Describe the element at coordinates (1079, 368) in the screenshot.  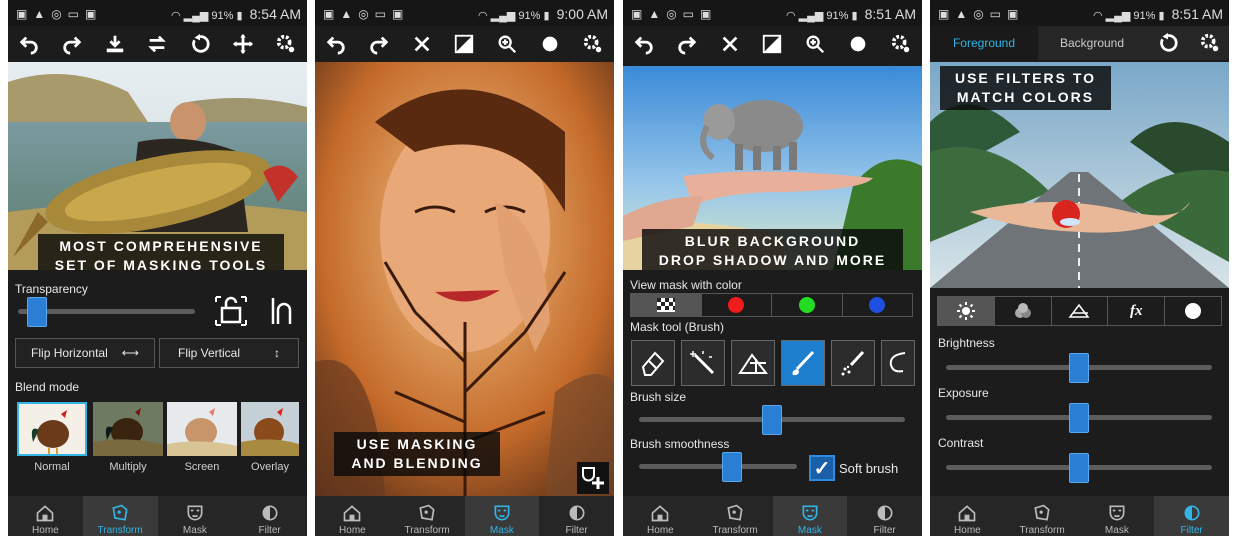
I see `brightness-knob` at that location.